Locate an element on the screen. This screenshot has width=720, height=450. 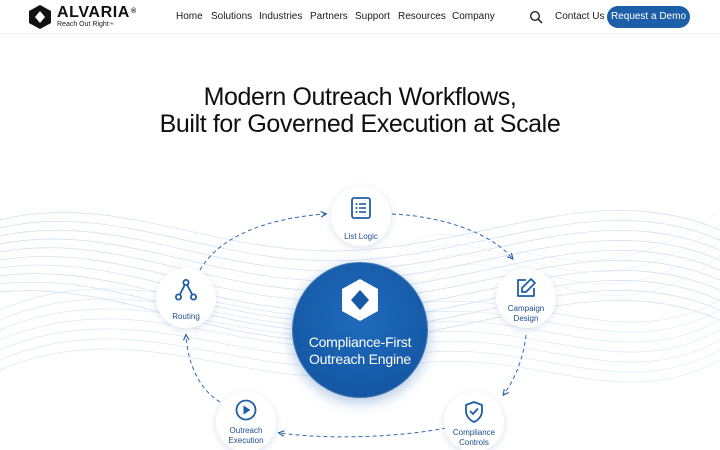
core-label: Compliance-First Outreach Engine is located at coordinates (360, 350).